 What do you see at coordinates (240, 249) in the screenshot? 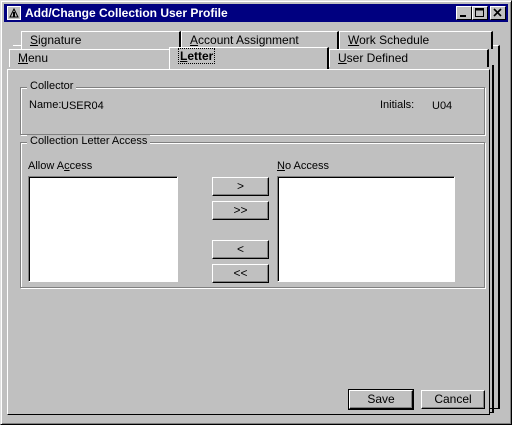
I see `move-left-button: <` at bounding box center [240, 249].